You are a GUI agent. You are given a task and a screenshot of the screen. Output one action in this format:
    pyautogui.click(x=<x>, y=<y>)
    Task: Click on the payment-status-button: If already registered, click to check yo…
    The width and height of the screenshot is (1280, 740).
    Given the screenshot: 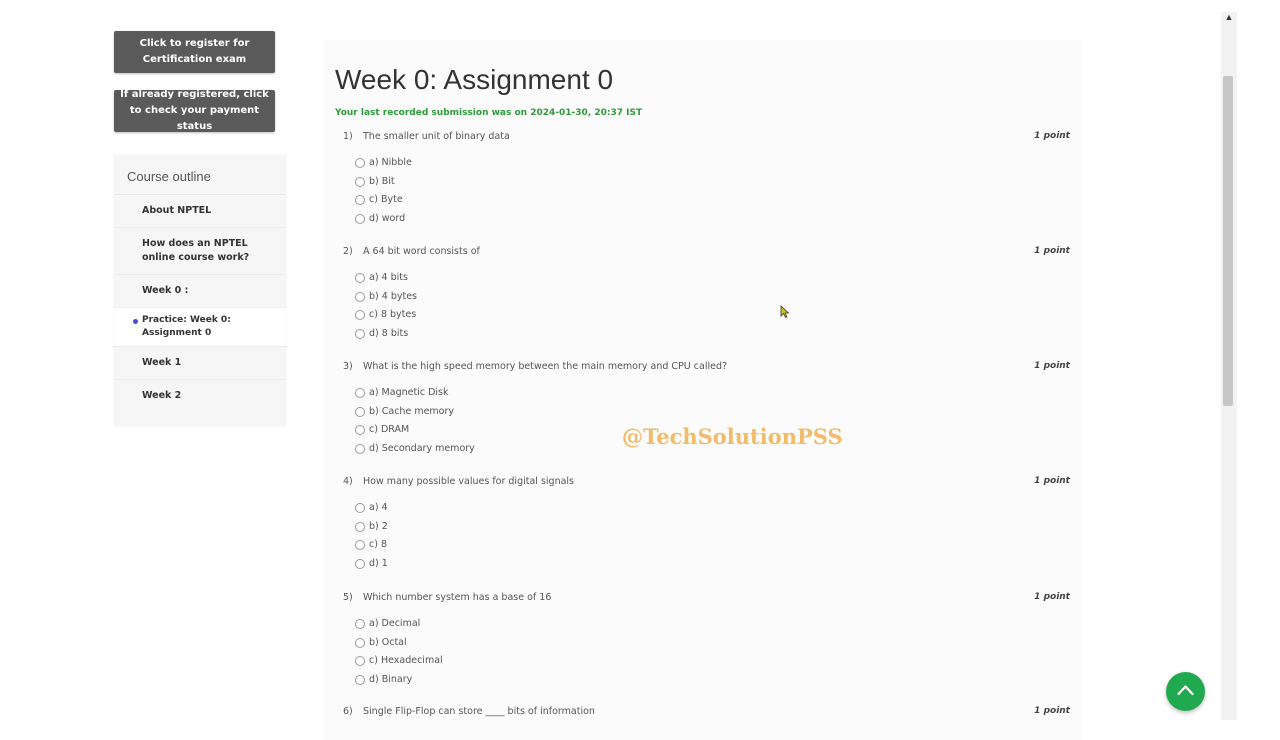 What is the action you would take?
    pyautogui.click(x=194, y=110)
    